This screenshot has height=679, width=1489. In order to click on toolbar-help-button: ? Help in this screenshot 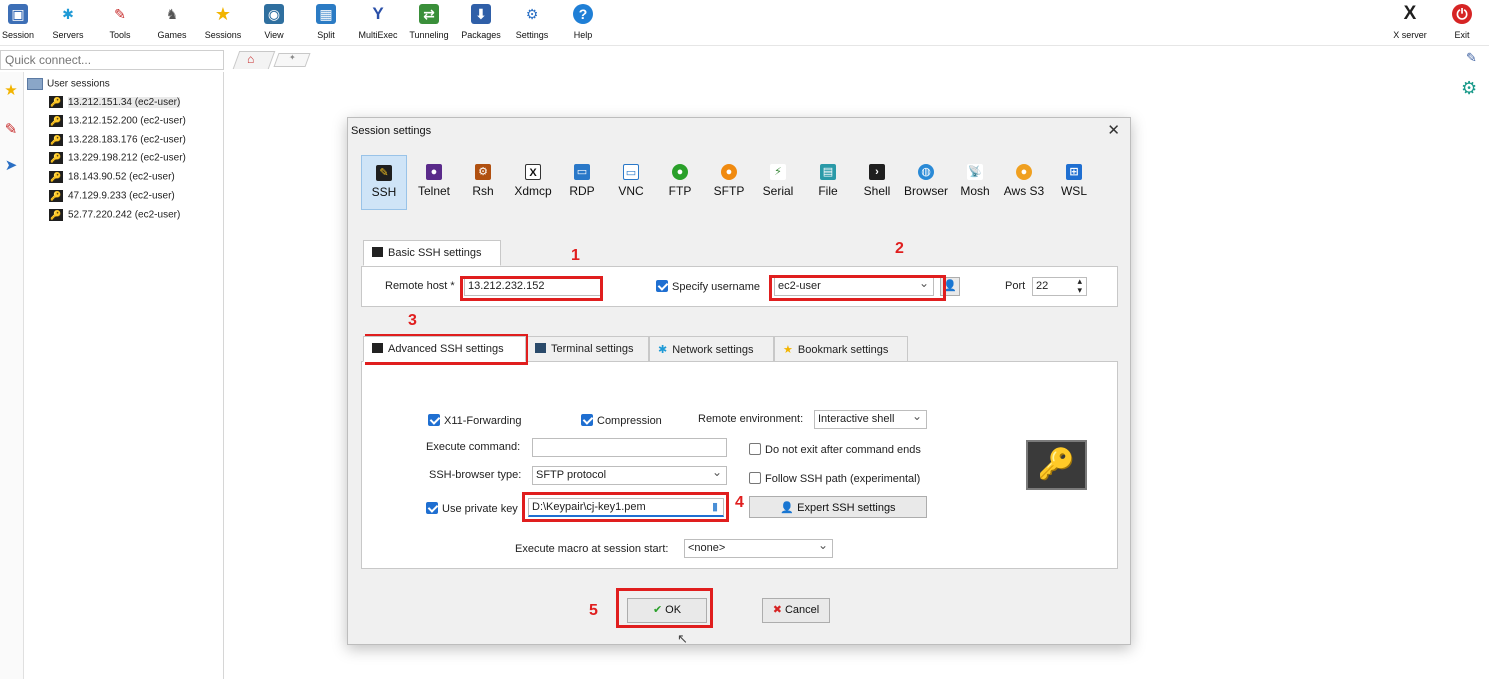, I will do `click(583, 22)`.